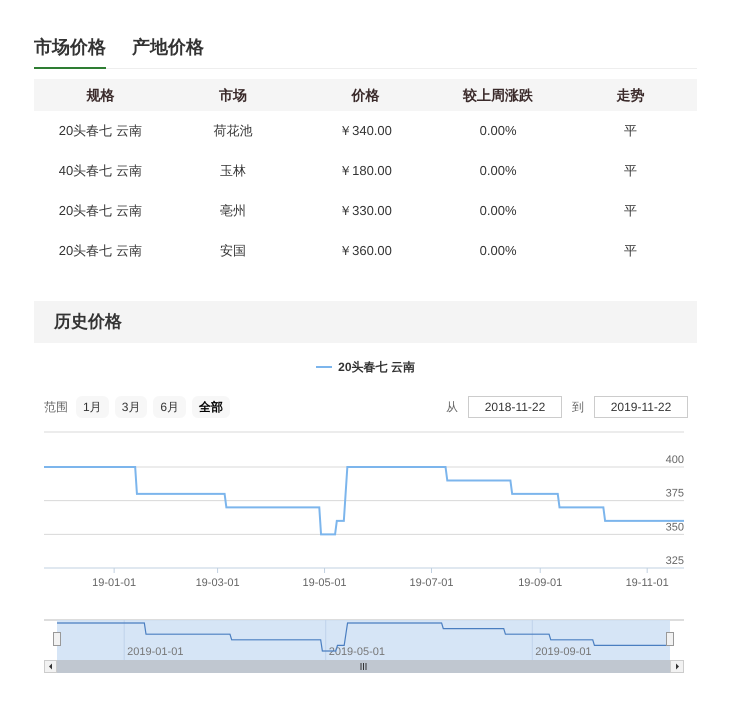 Image resolution: width=731 pixels, height=701 pixels. I want to click on legend-line-icon, so click(324, 367).